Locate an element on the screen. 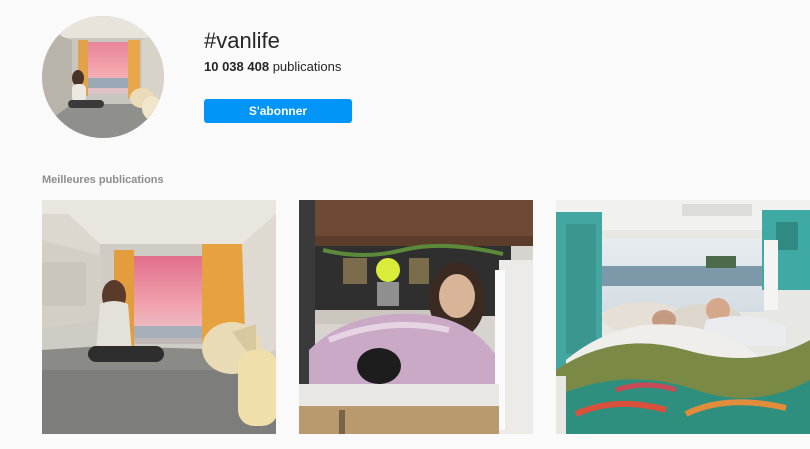  hashtag-title: #vanlife is located at coordinates (242, 40).